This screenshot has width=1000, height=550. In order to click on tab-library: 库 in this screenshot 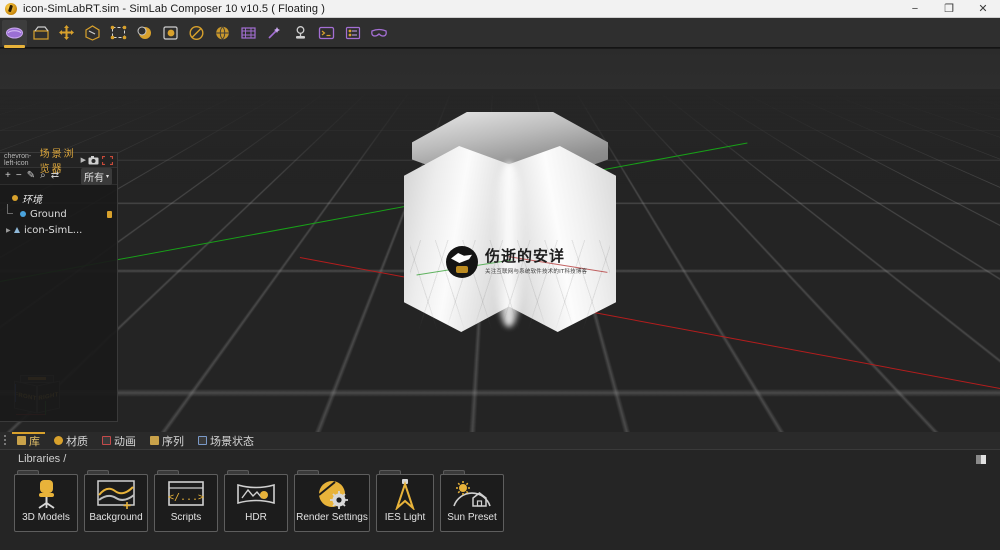, I will do `click(28, 440)`.